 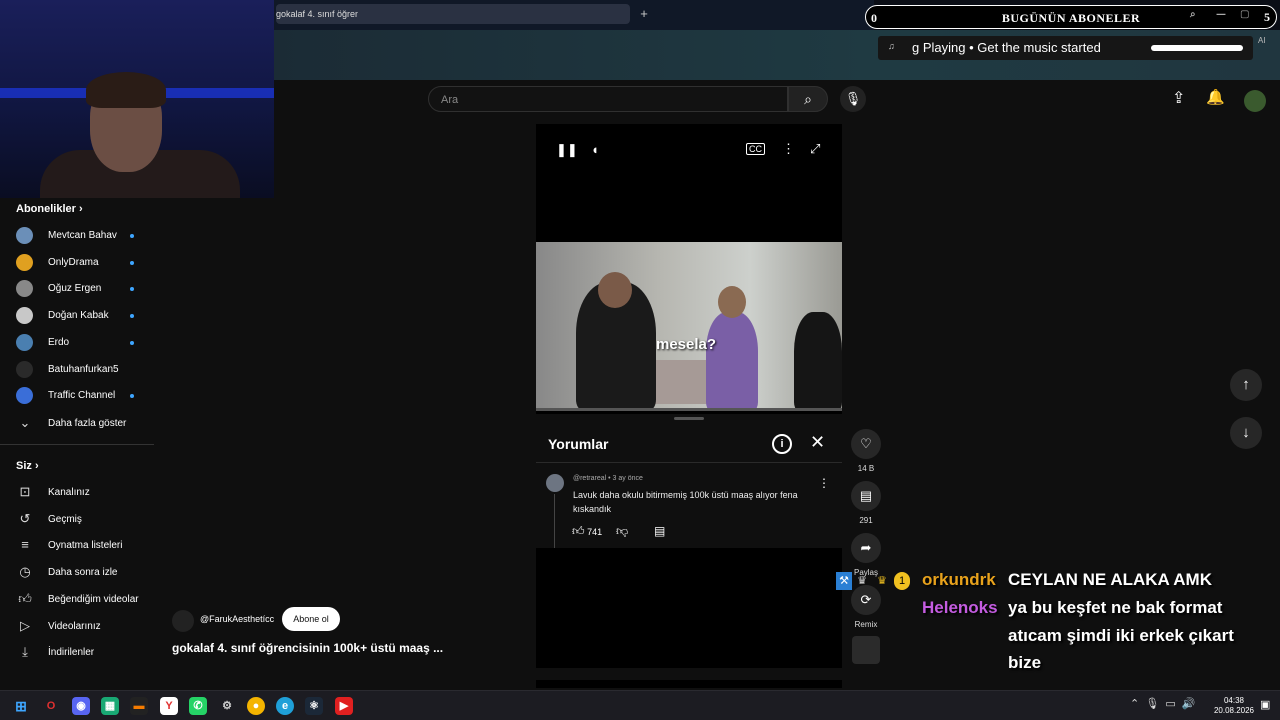 I want to click on ai-label: AI, so click(x=1262, y=40).